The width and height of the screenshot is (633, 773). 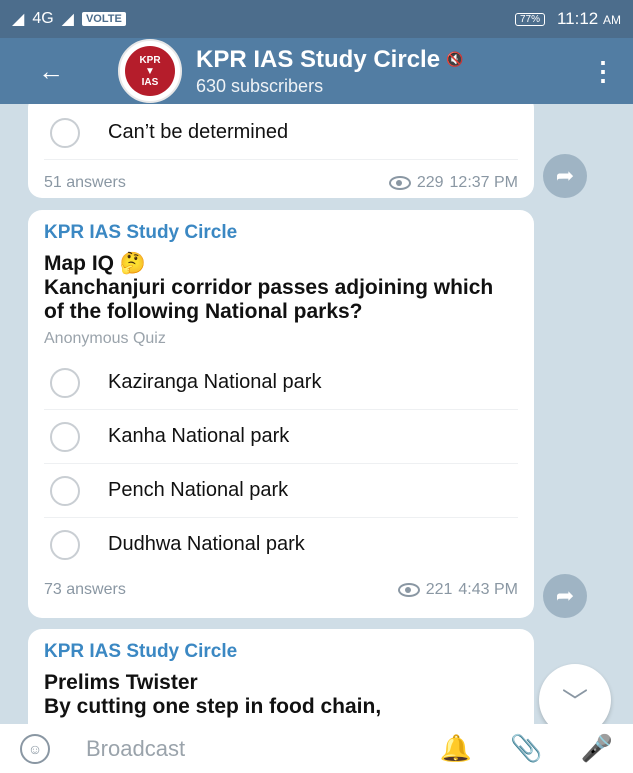 I want to click on option-label: Dudhwa National park, so click(x=206, y=544).